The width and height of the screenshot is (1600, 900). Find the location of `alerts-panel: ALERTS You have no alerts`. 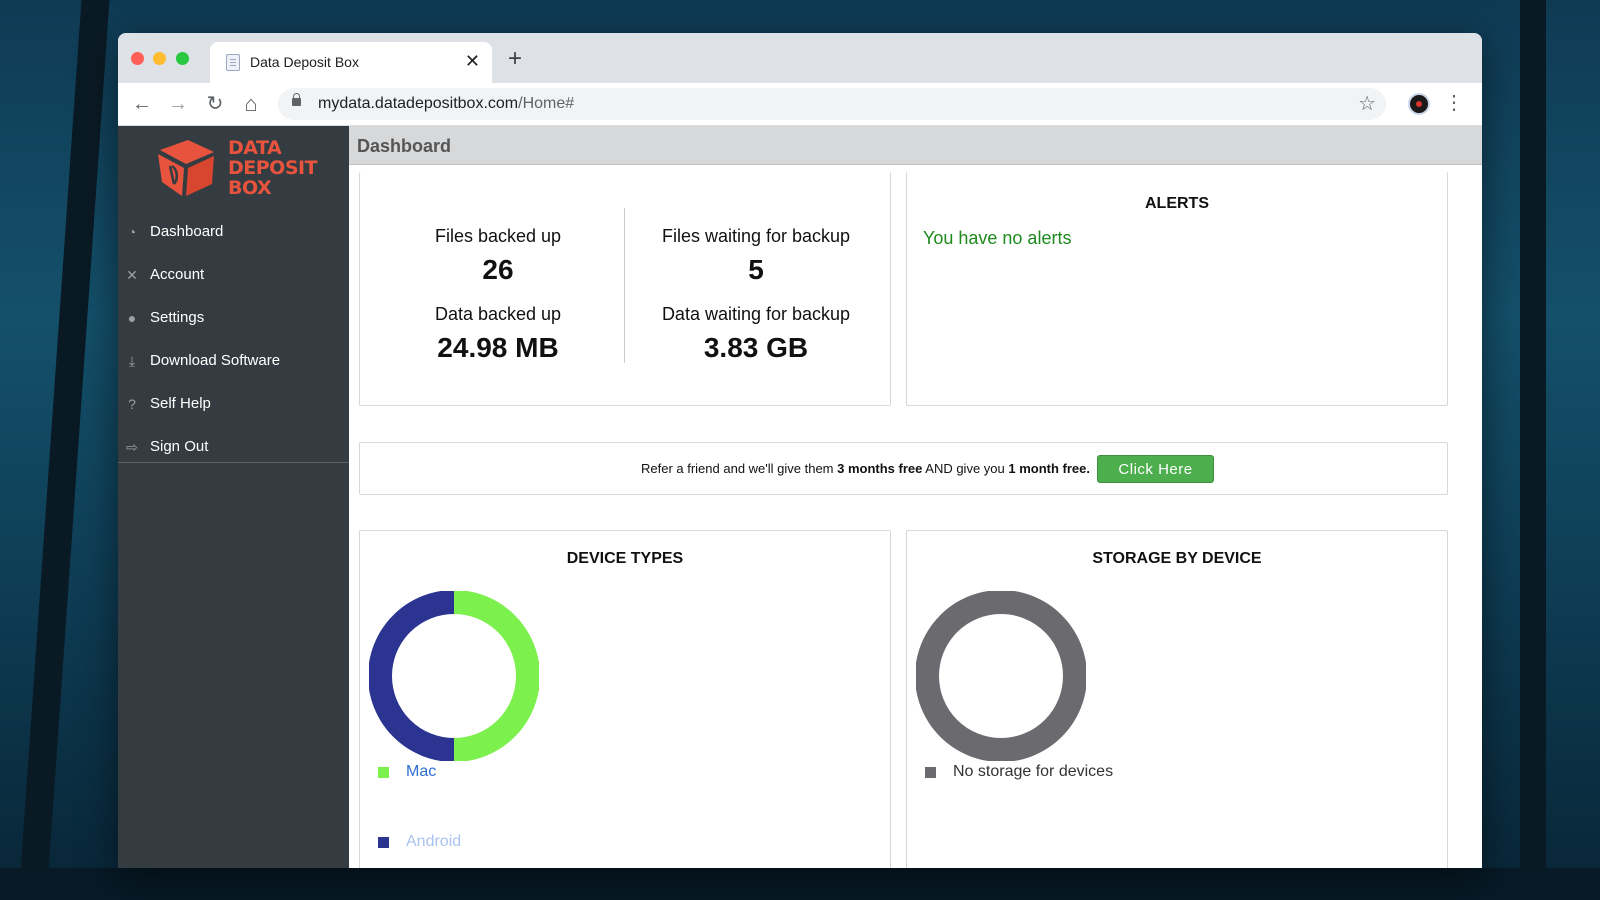

alerts-panel: ALERTS You have no alerts is located at coordinates (1177, 289).